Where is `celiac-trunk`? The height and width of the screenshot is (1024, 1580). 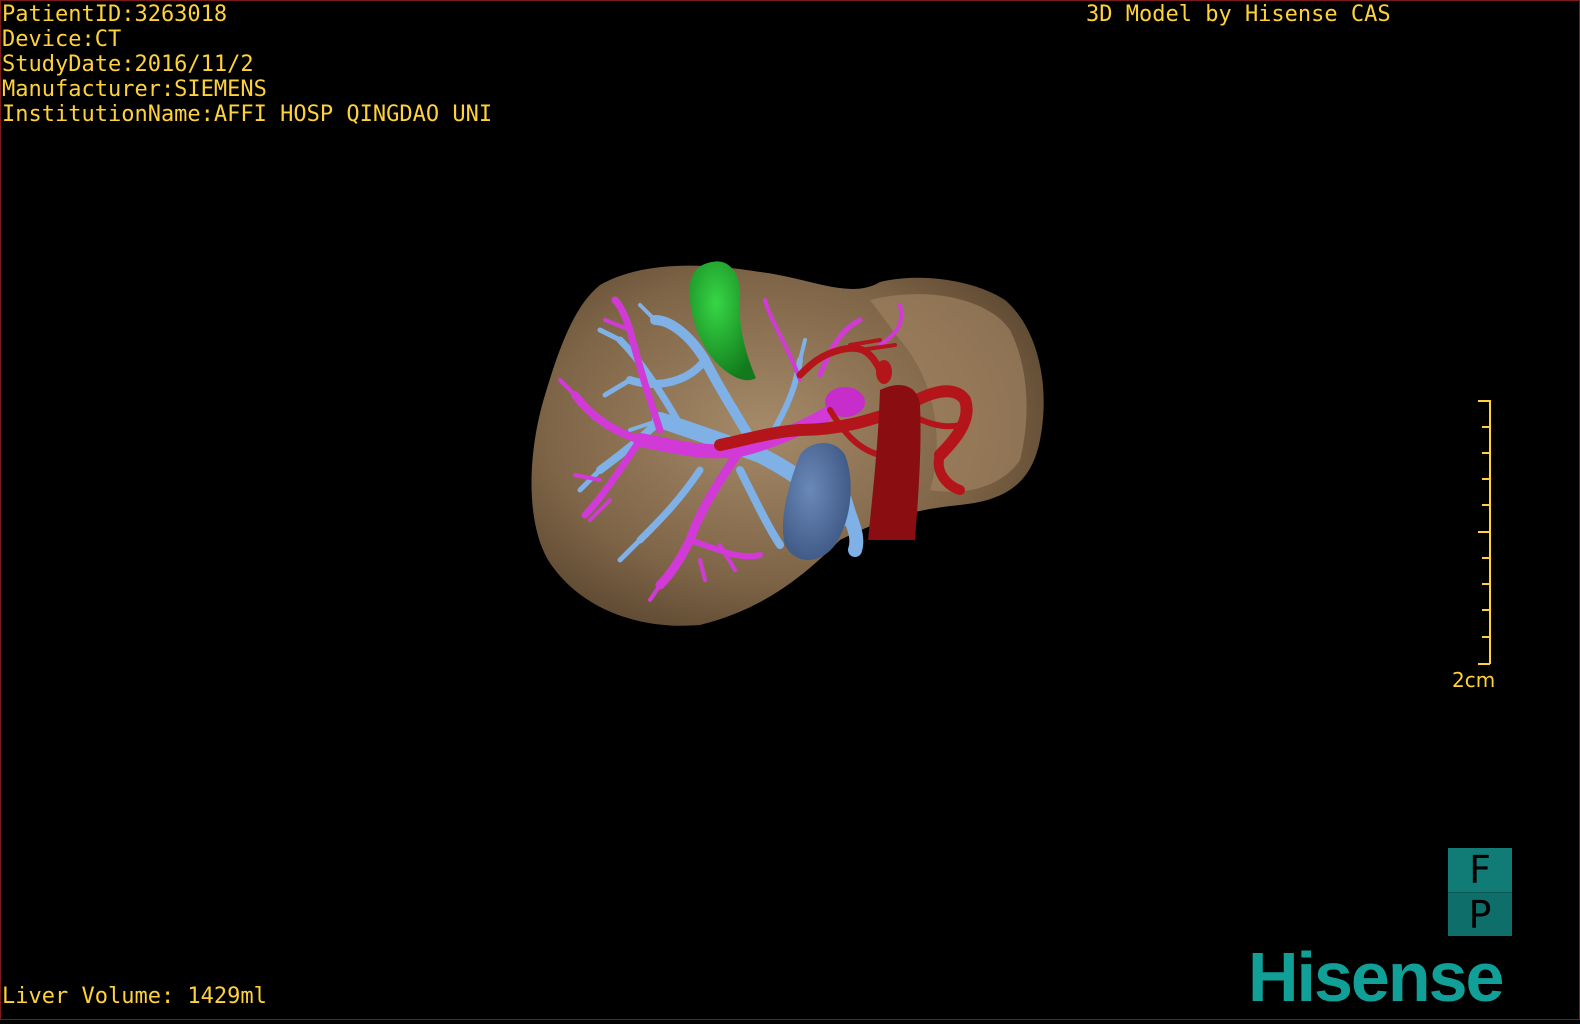
celiac-trunk is located at coordinates (884, 372).